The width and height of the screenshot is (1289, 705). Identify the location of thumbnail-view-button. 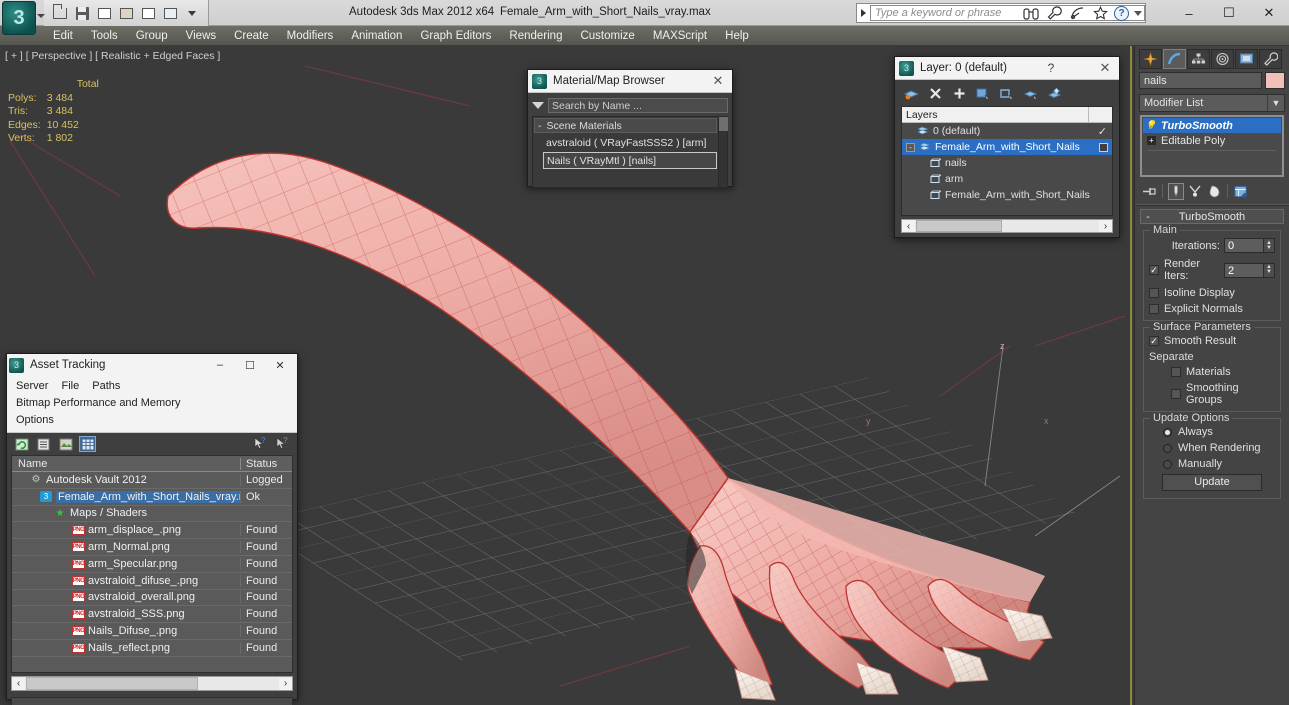
(65, 444).